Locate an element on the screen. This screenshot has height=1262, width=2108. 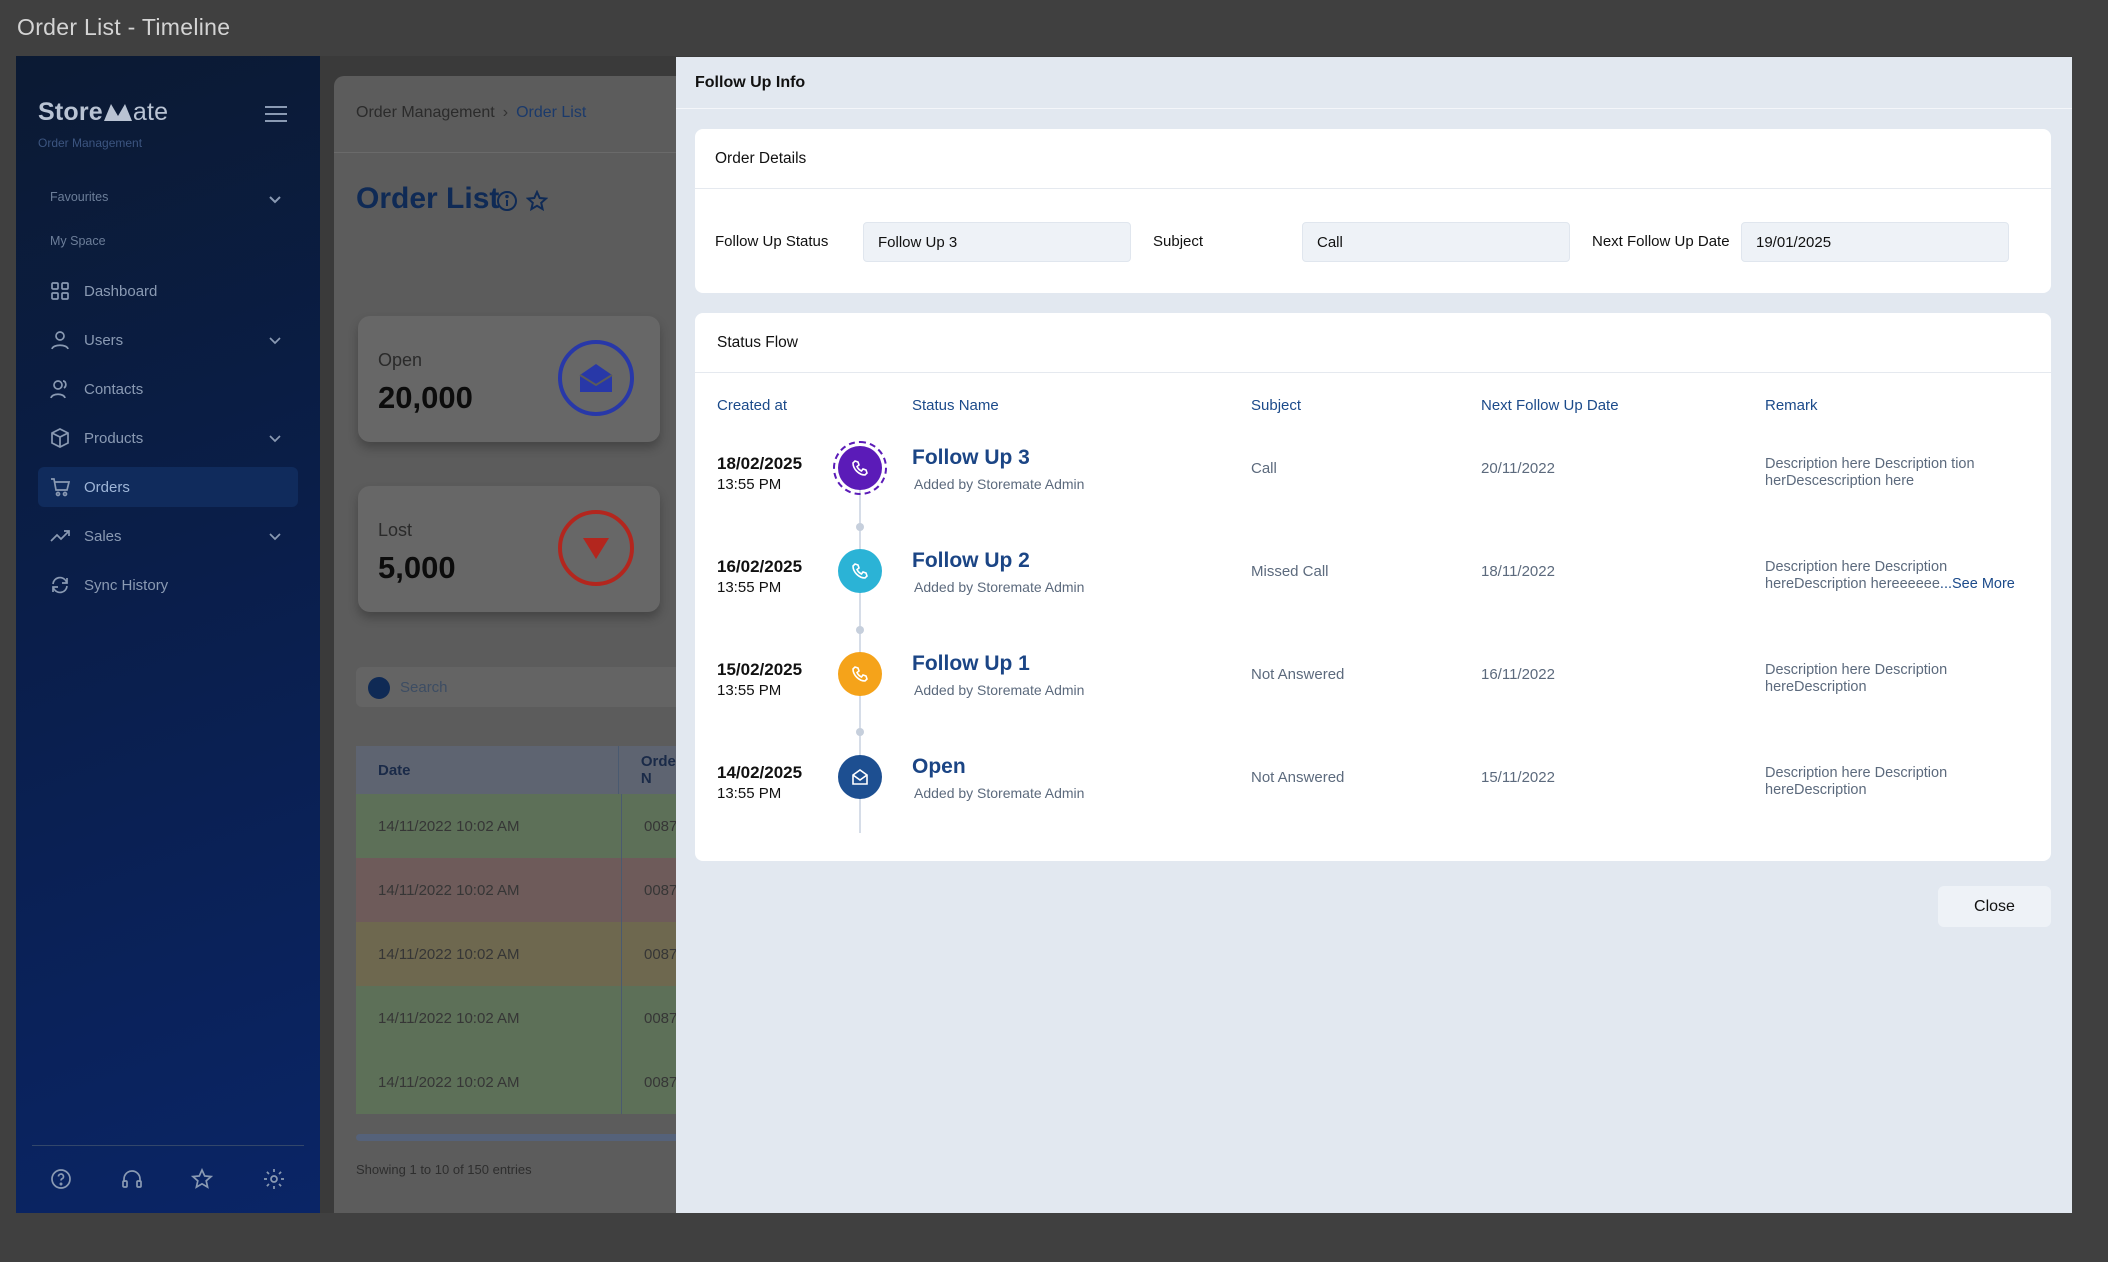
sidebar-item-label: Orders is located at coordinates (107, 487).